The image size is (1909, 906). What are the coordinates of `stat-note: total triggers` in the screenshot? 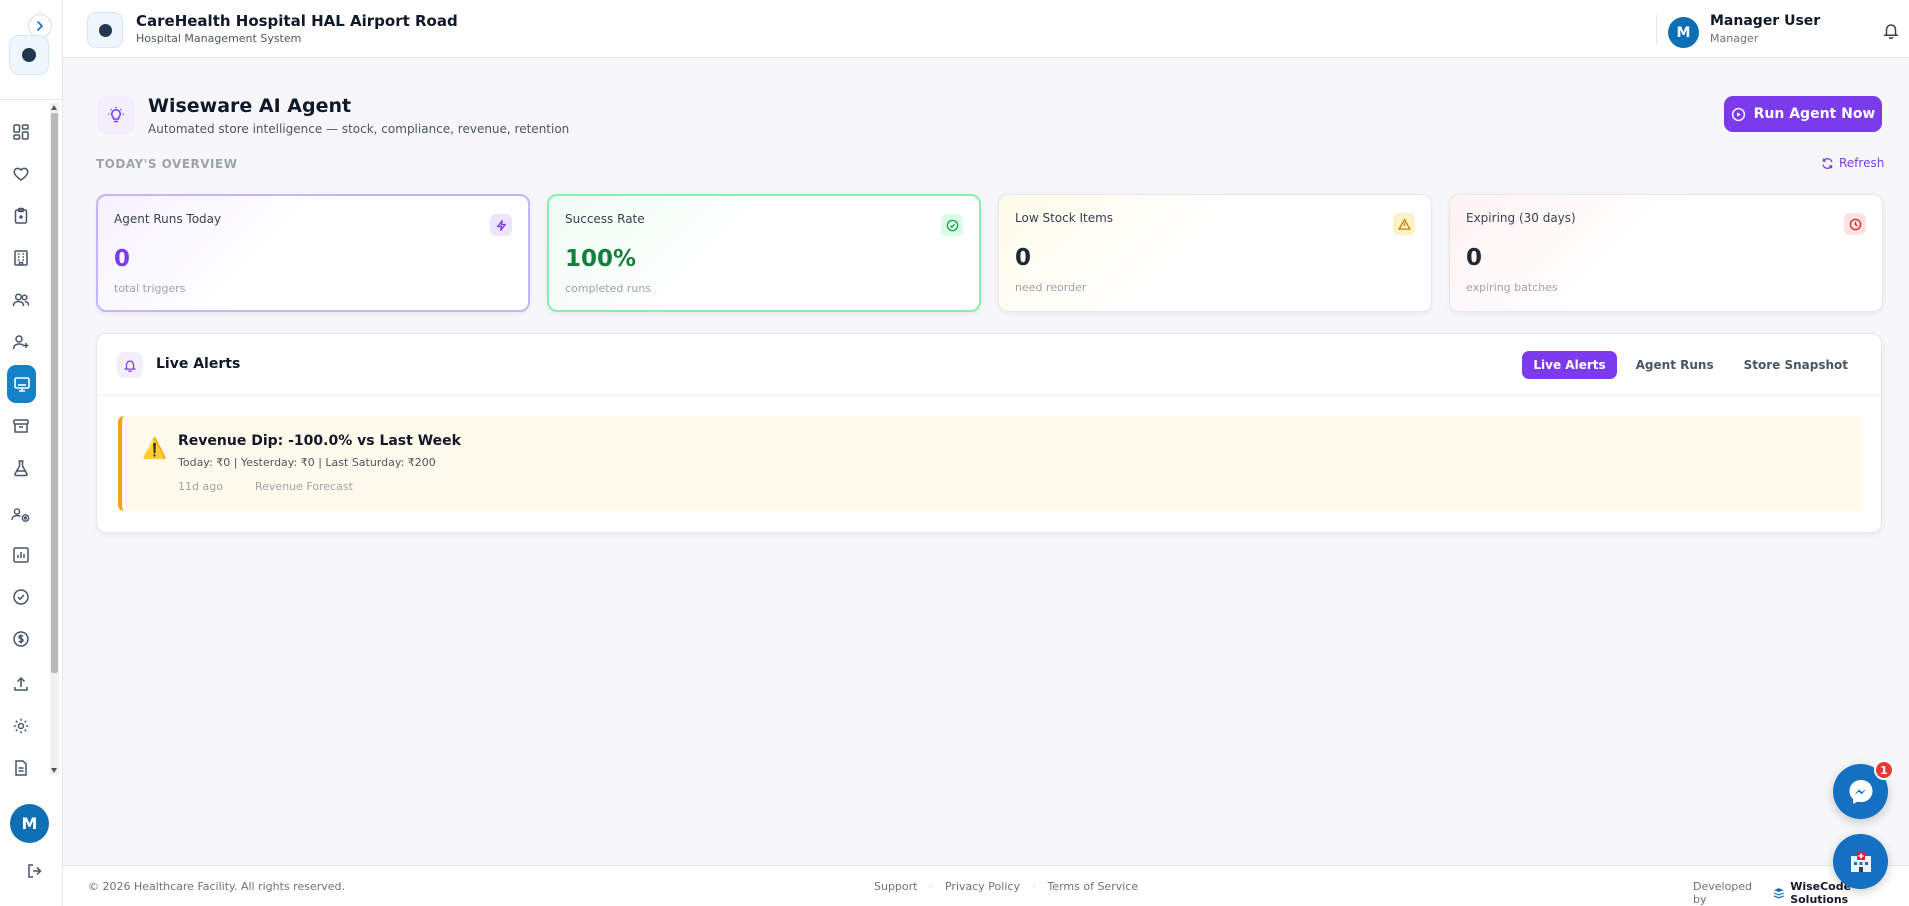 It's located at (150, 288).